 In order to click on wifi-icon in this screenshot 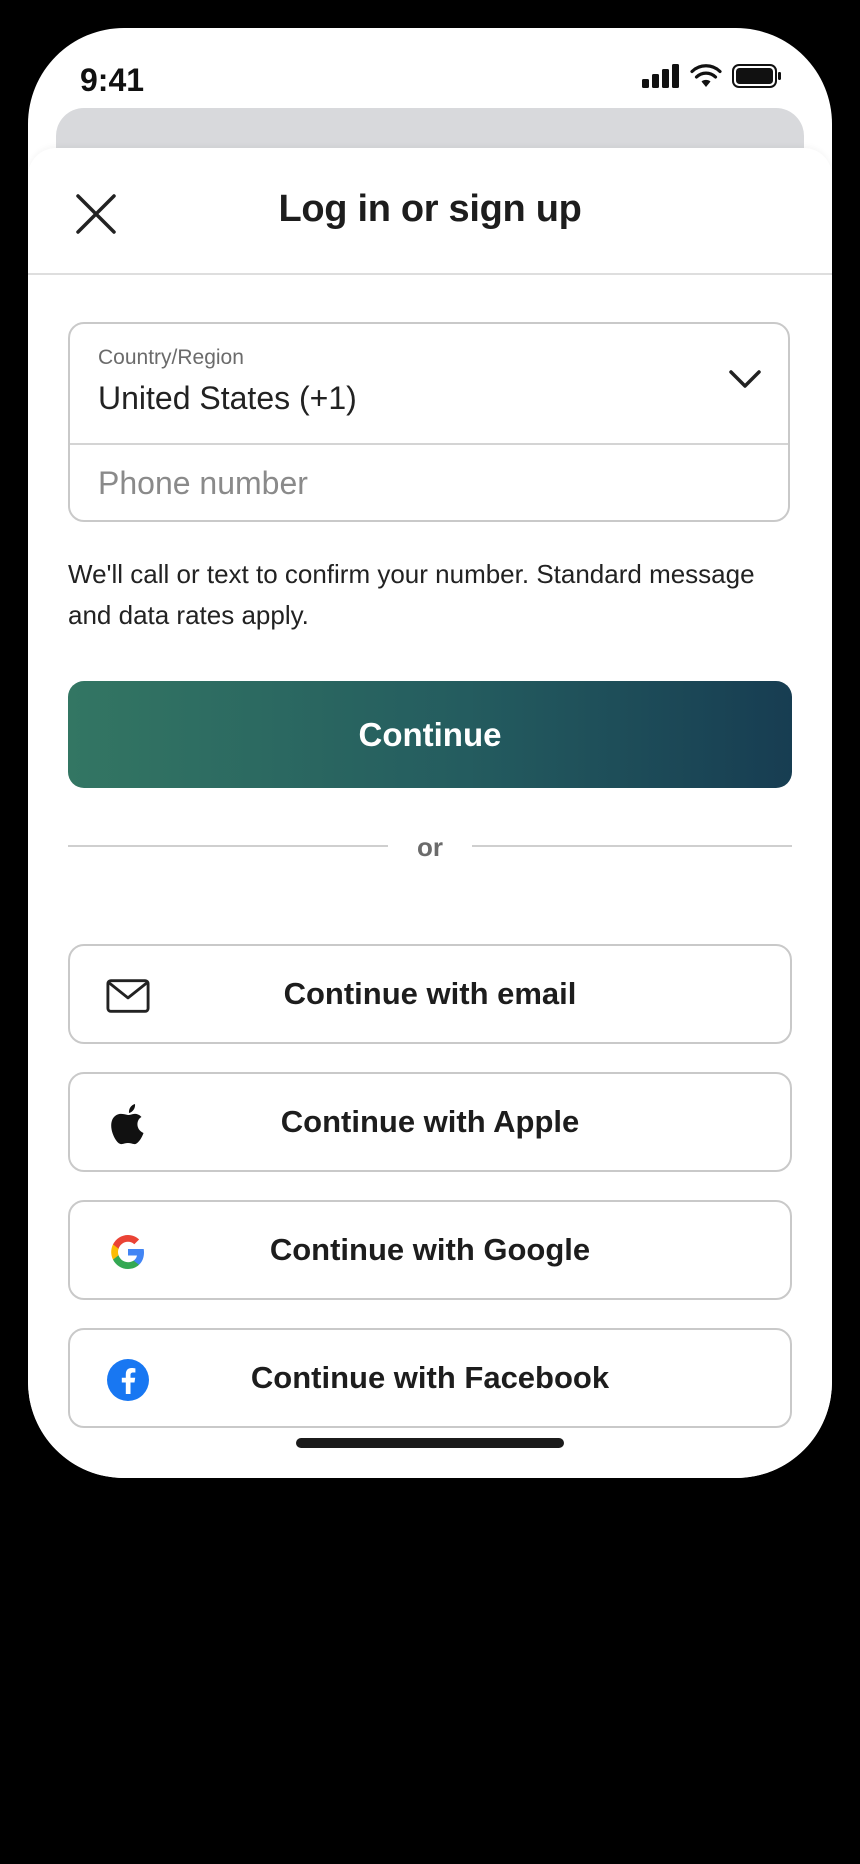, I will do `click(706, 75)`.